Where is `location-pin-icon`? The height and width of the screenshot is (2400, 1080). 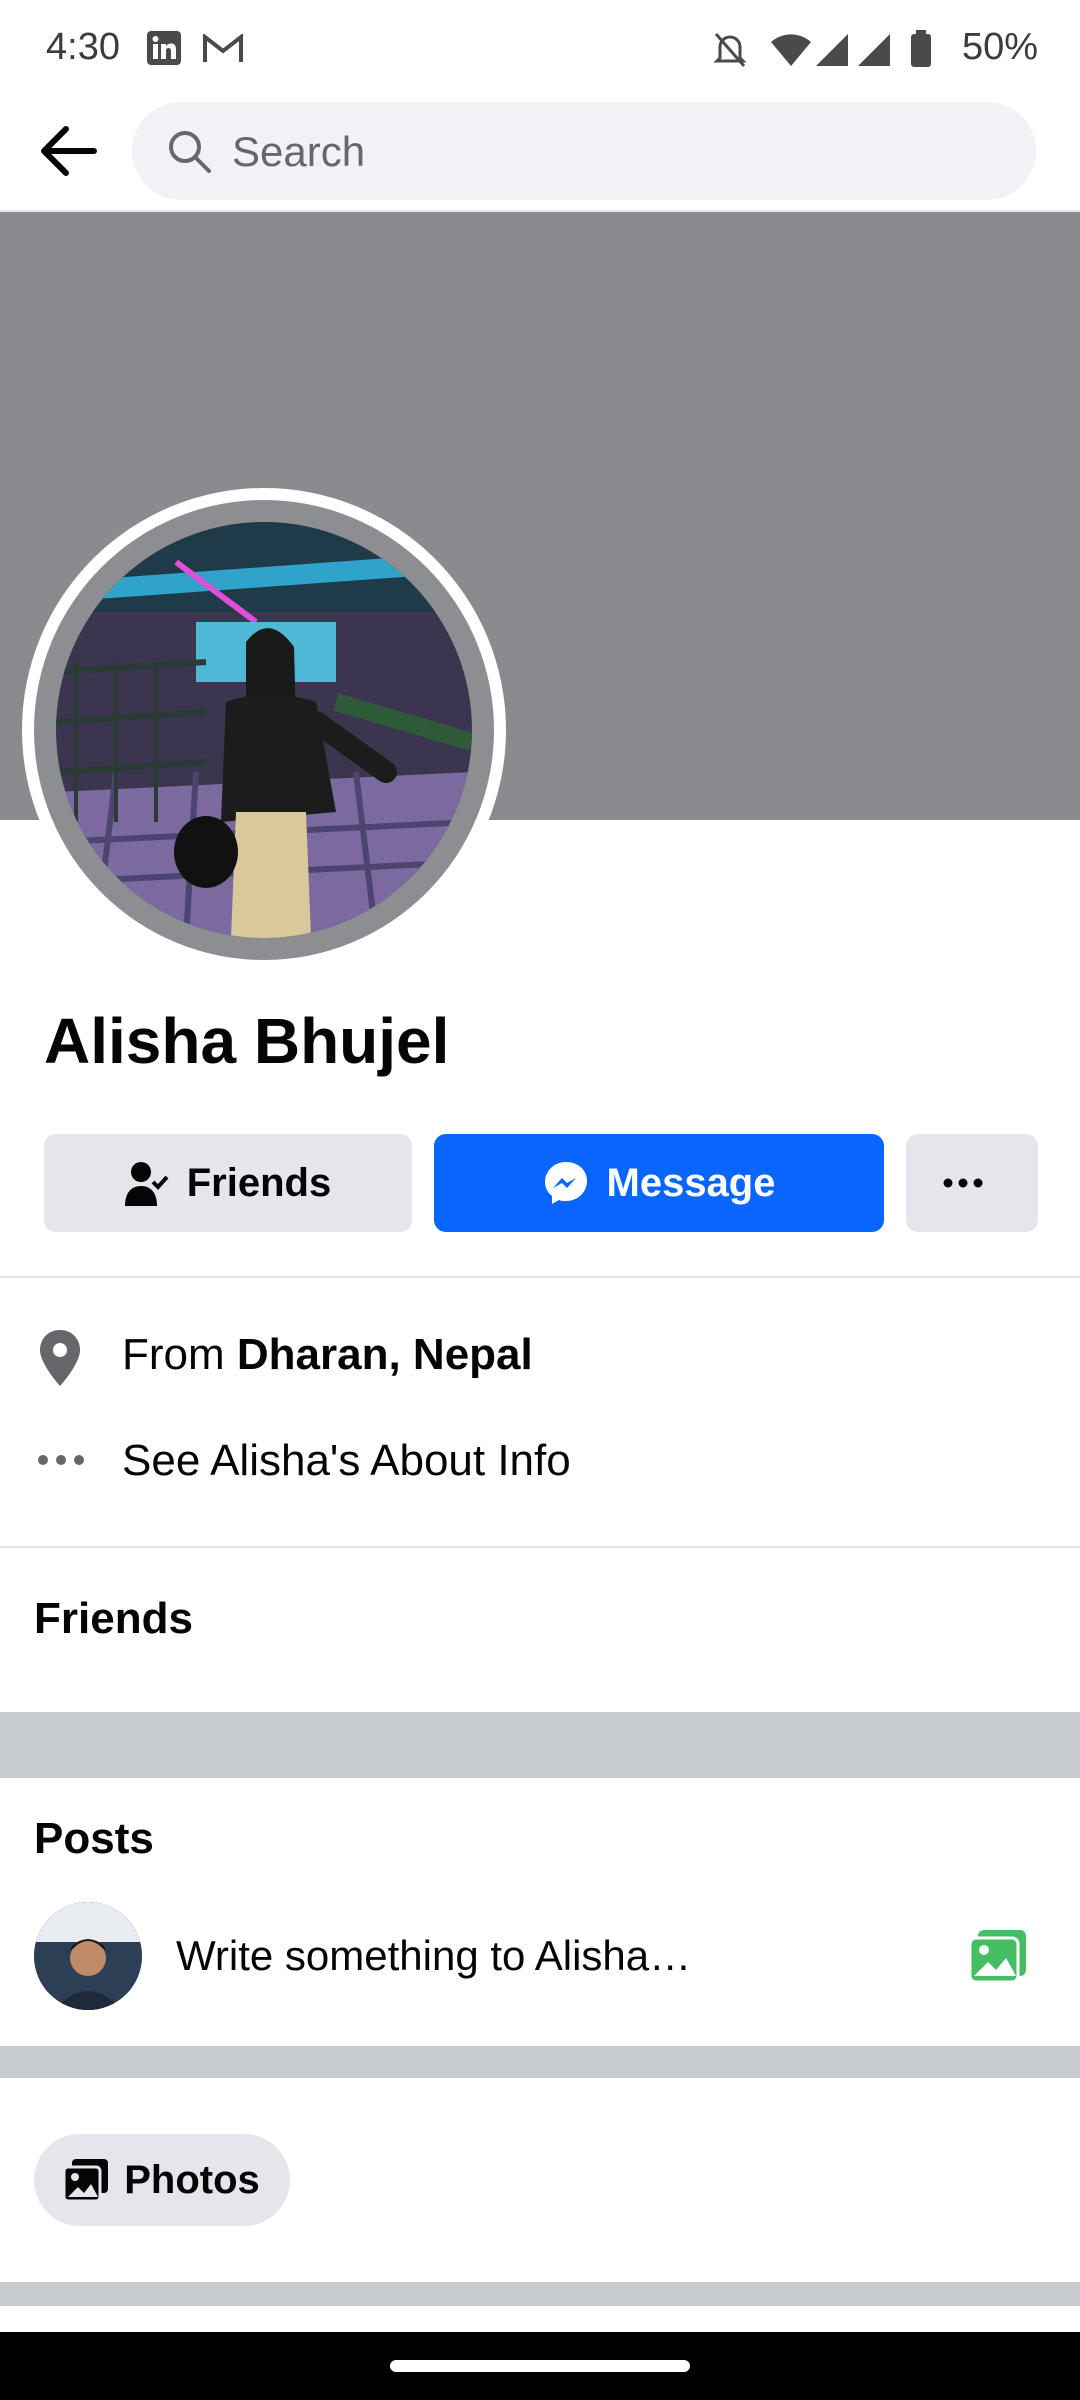 location-pin-icon is located at coordinates (60, 1358).